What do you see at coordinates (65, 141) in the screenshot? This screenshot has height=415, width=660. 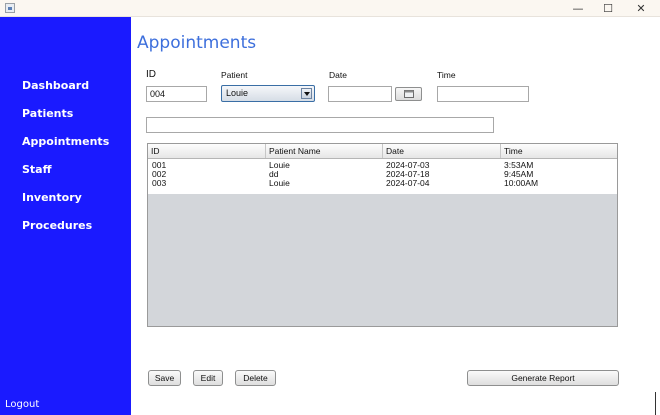 I see `sidebar-item-appointments: Appointments` at bounding box center [65, 141].